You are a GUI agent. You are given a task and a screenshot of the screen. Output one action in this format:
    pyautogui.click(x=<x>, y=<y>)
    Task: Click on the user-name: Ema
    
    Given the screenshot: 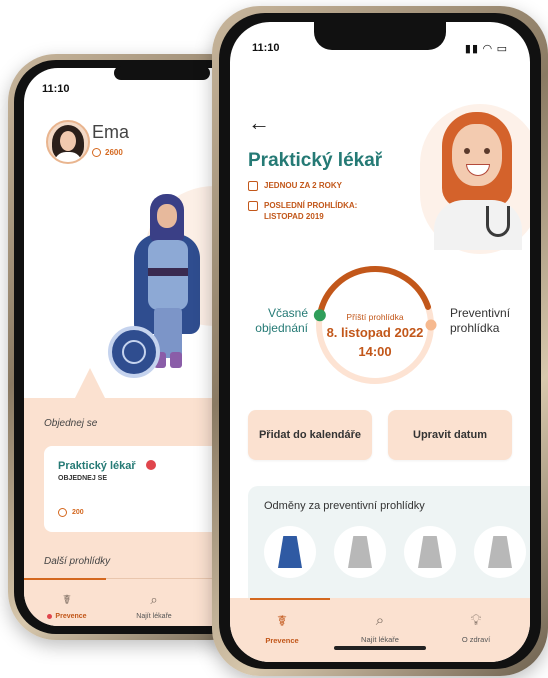 What is the action you would take?
    pyautogui.click(x=111, y=132)
    